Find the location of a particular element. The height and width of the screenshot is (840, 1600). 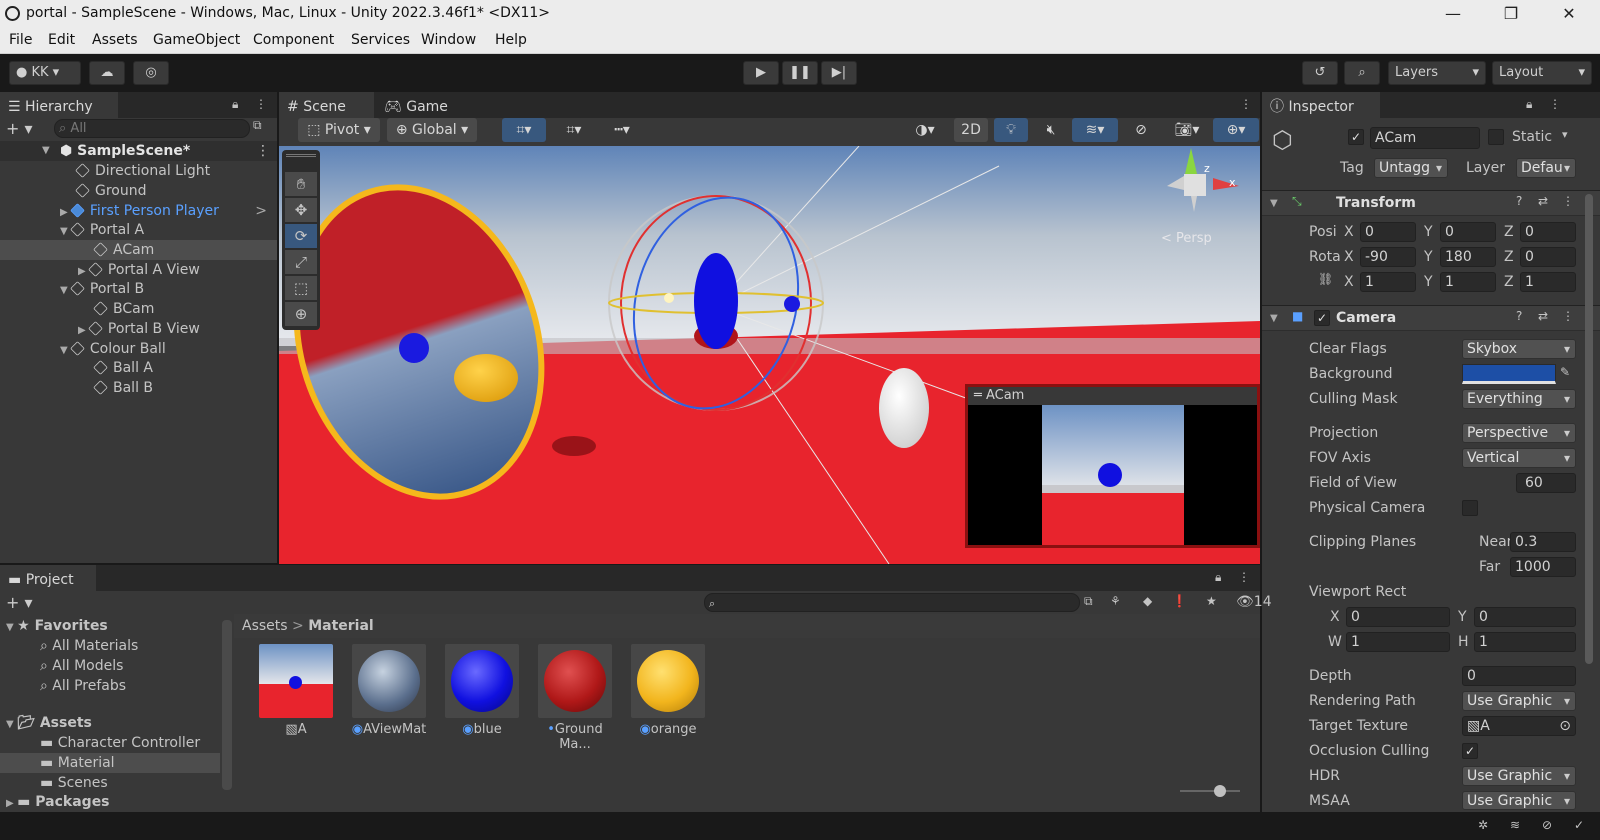

layer-dropdown: Defau is located at coordinates (1546, 168).